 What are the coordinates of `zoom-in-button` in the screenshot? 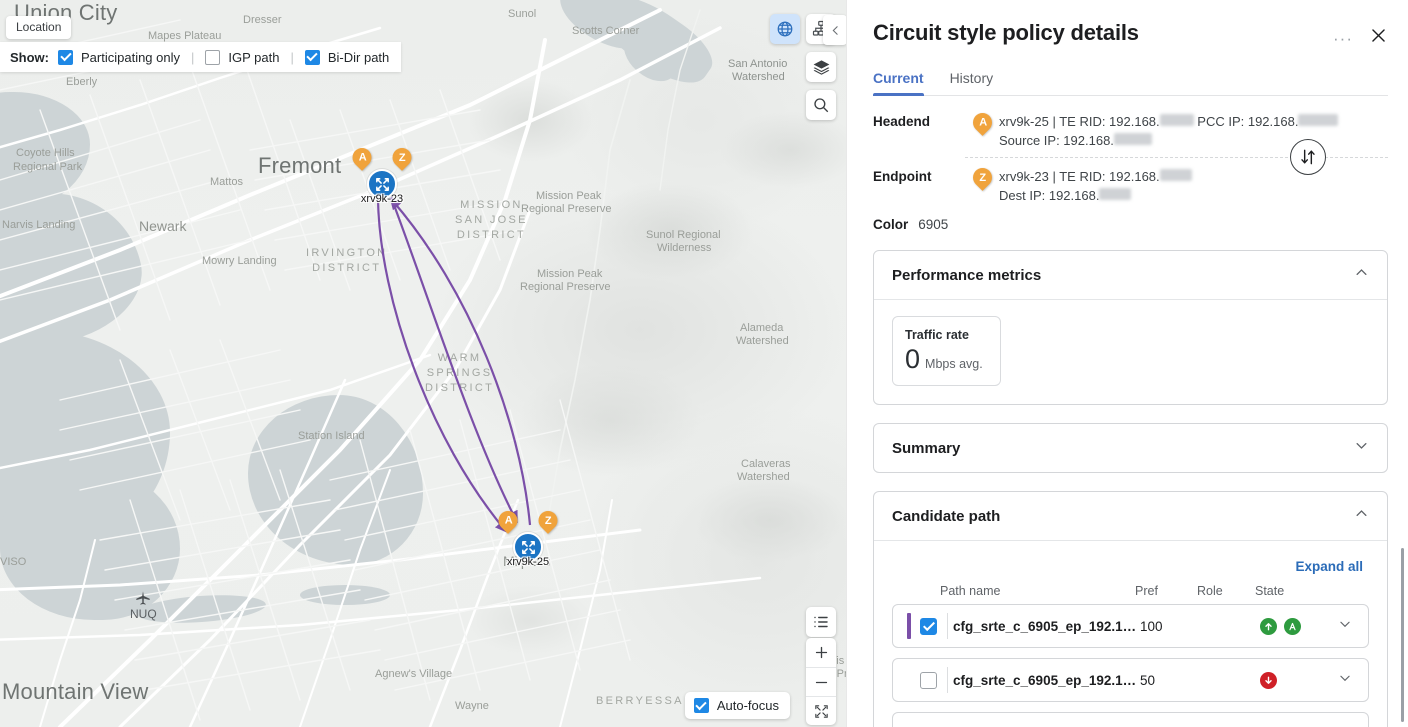 It's located at (821, 652).